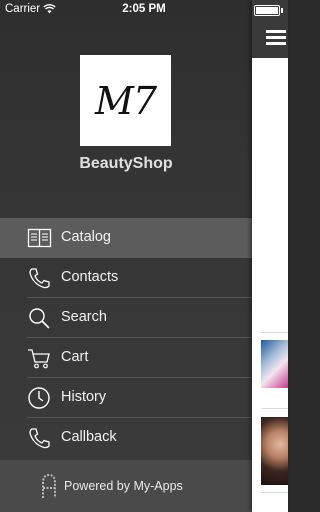  I want to click on menu-item-cart: Cart, so click(126, 358).